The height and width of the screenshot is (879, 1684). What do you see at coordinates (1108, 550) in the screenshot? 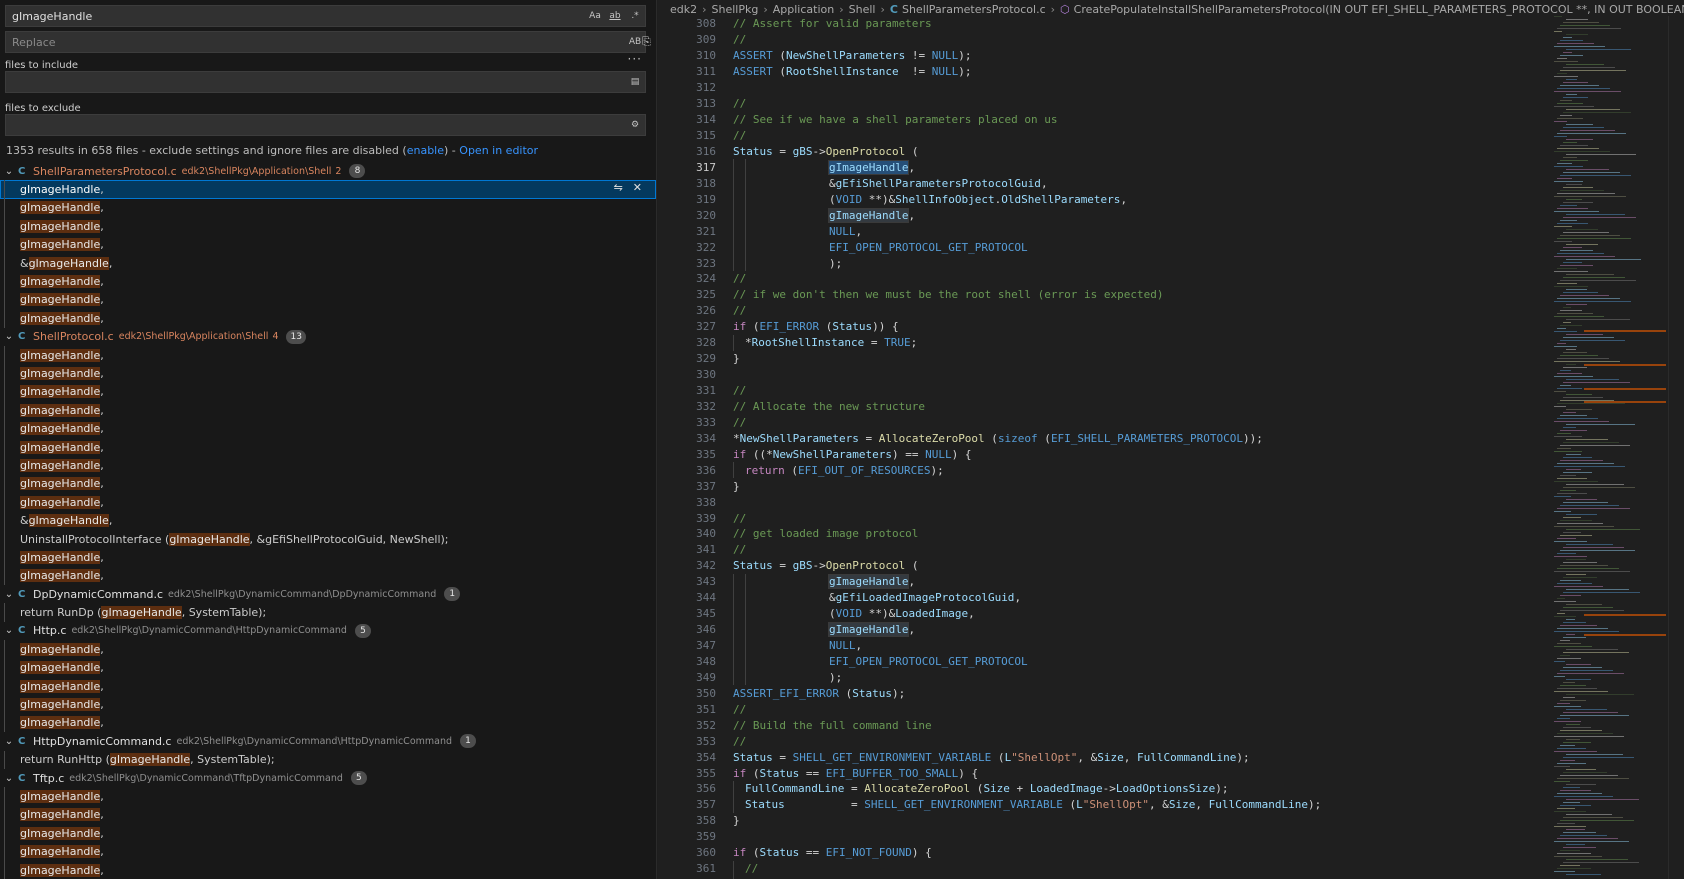
I see `code-line: 341 //` at bounding box center [1108, 550].